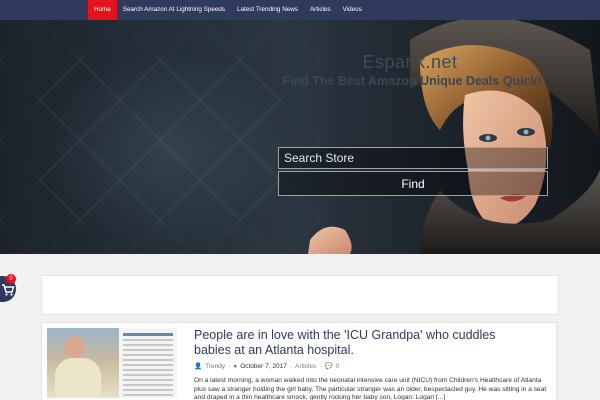 This screenshot has height=400, width=600. What do you see at coordinates (78, 378) in the screenshot?
I see `thumbnail-figure-body` at bounding box center [78, 378].